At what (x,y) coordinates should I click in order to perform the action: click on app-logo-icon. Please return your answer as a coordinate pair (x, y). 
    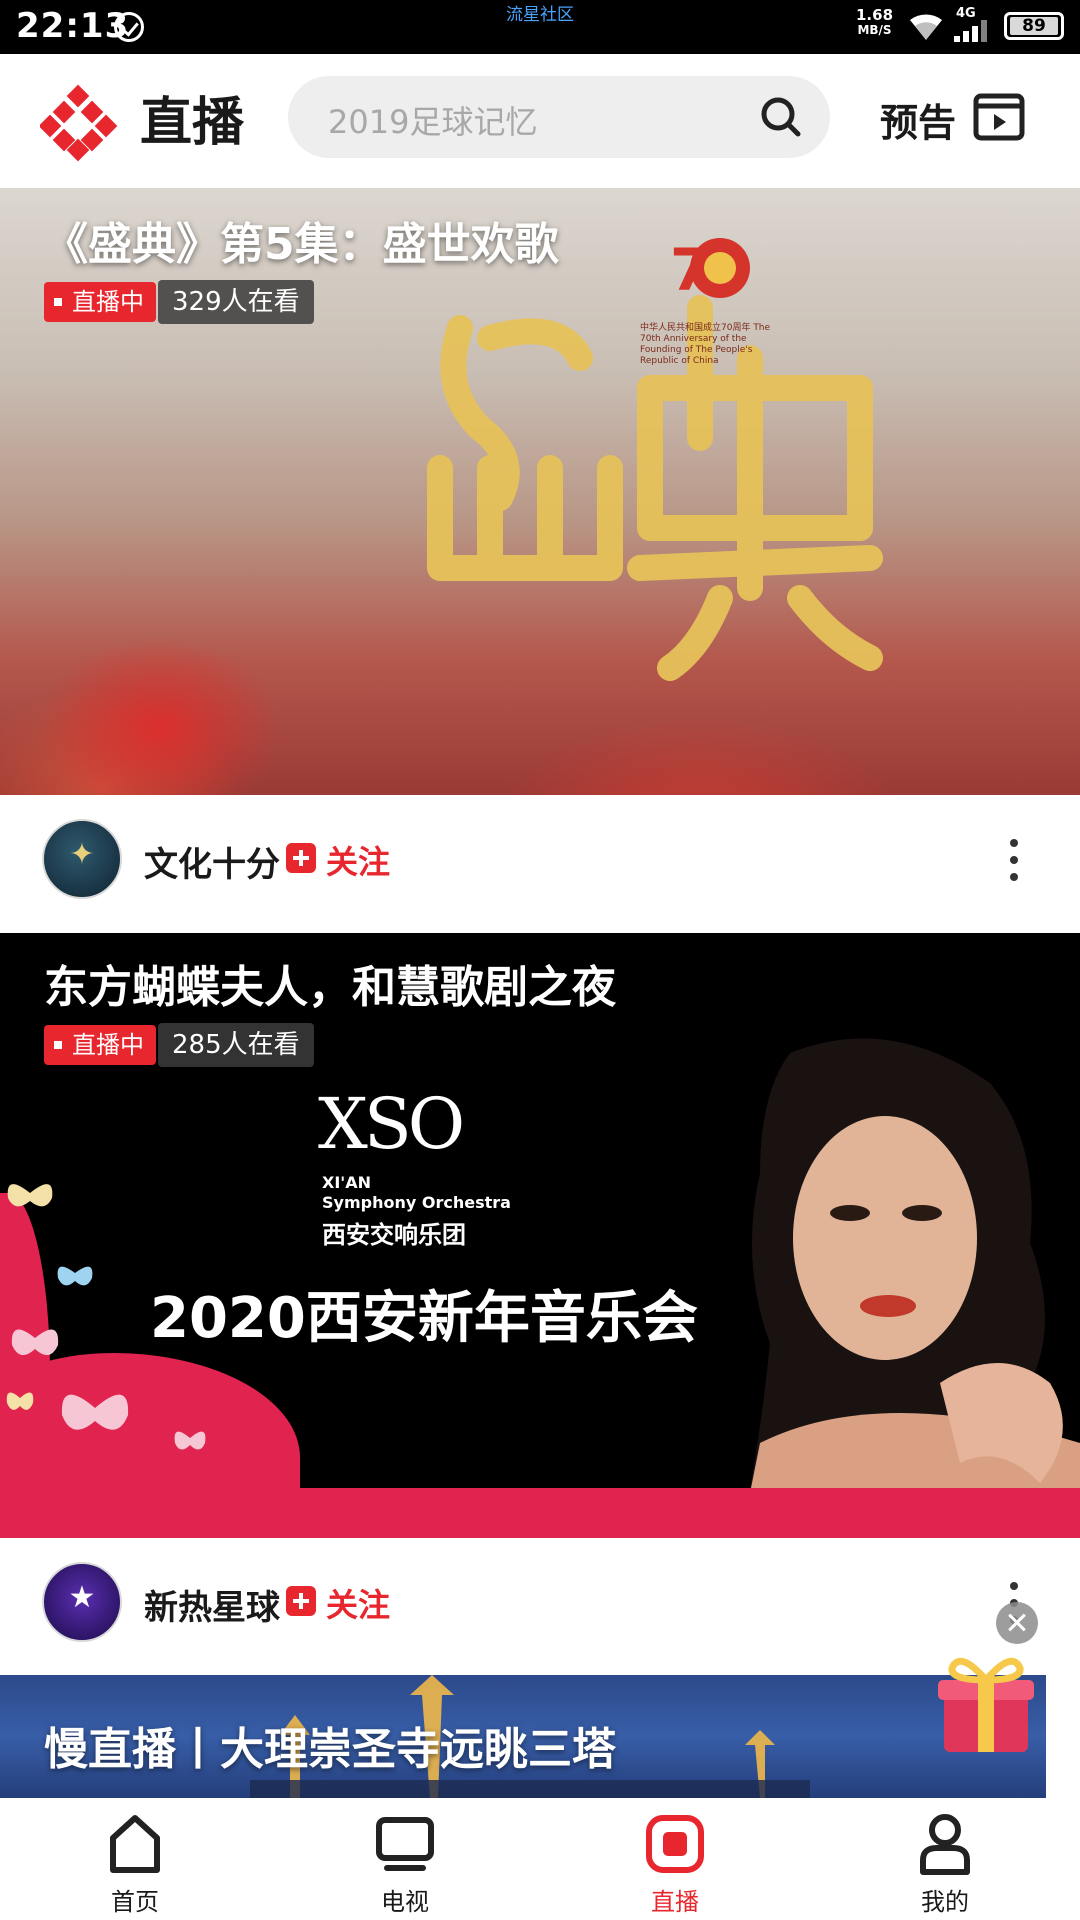
    Looking at the image, I should click on (79, 123).